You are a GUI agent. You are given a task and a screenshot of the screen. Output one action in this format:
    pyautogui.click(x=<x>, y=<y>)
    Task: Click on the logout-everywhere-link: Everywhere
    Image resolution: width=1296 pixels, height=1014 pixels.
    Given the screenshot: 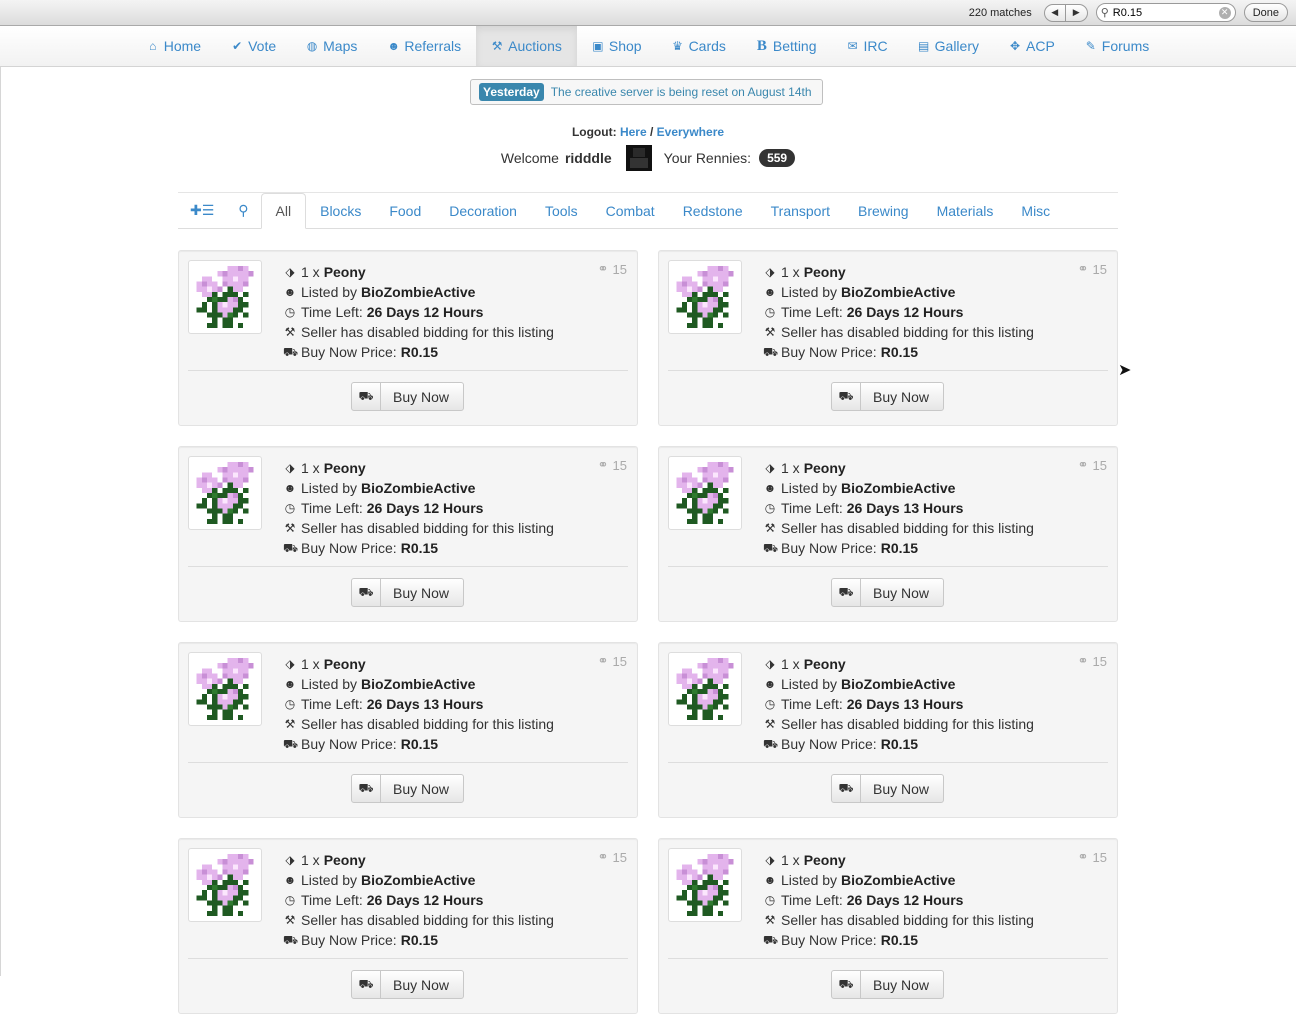 What is the action you would take?
    pyautogui.click(x=690, y=132)
    